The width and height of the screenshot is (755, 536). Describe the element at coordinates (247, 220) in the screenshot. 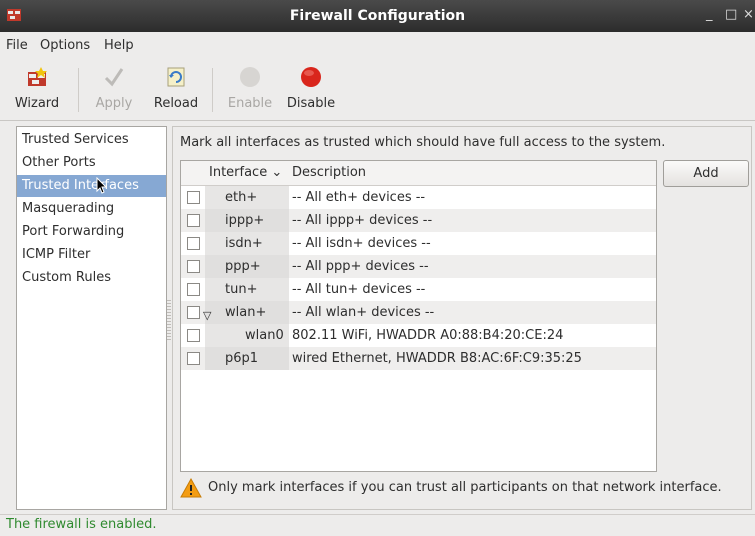

I see `interface-cell: ippp+` at that location.